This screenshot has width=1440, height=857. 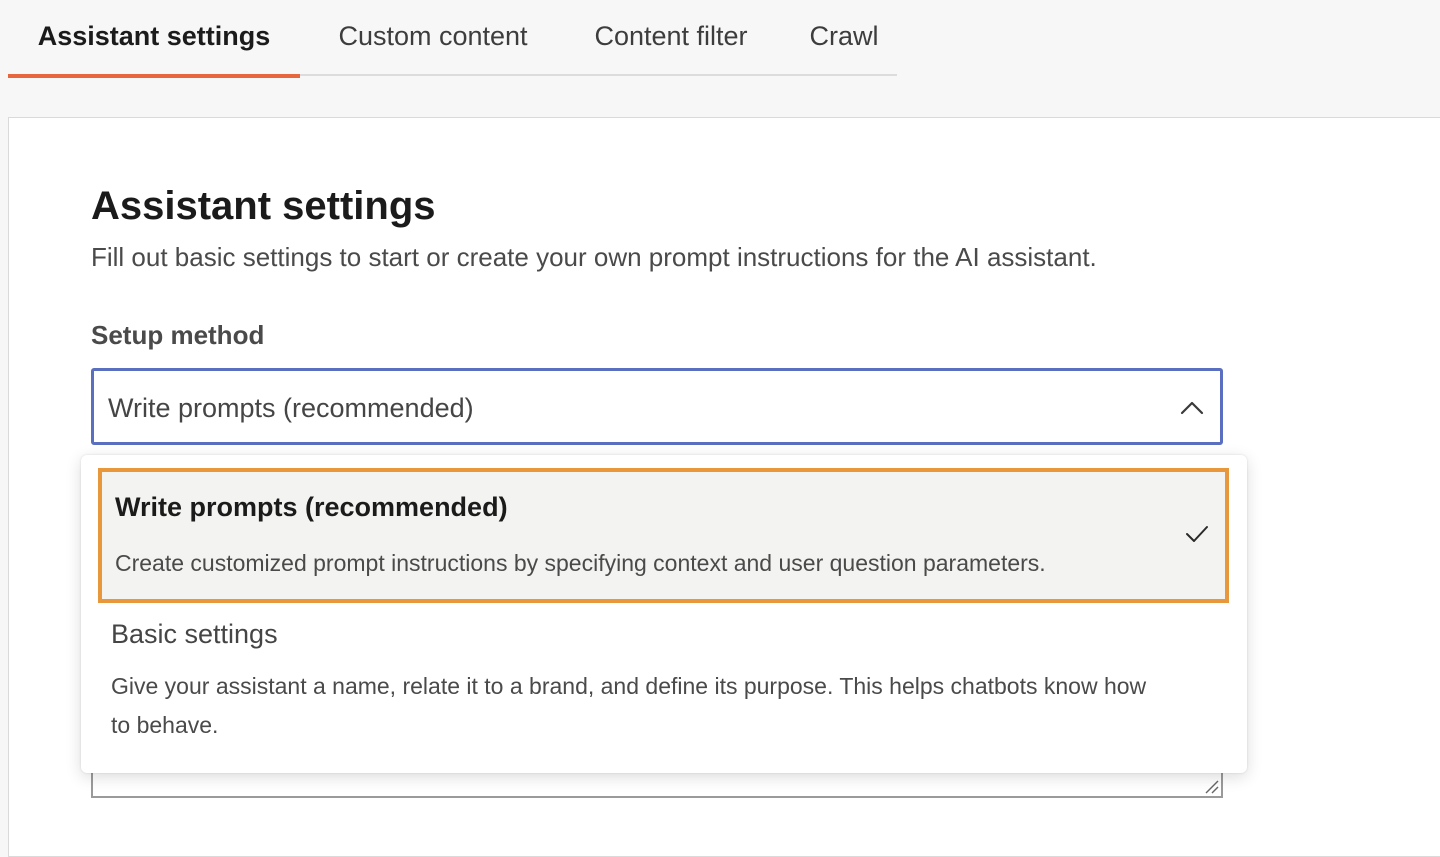 What do you see at coordinates (1197, 534) in the screenshot?
I see `check-icon` at bounding box center [1197, 534].